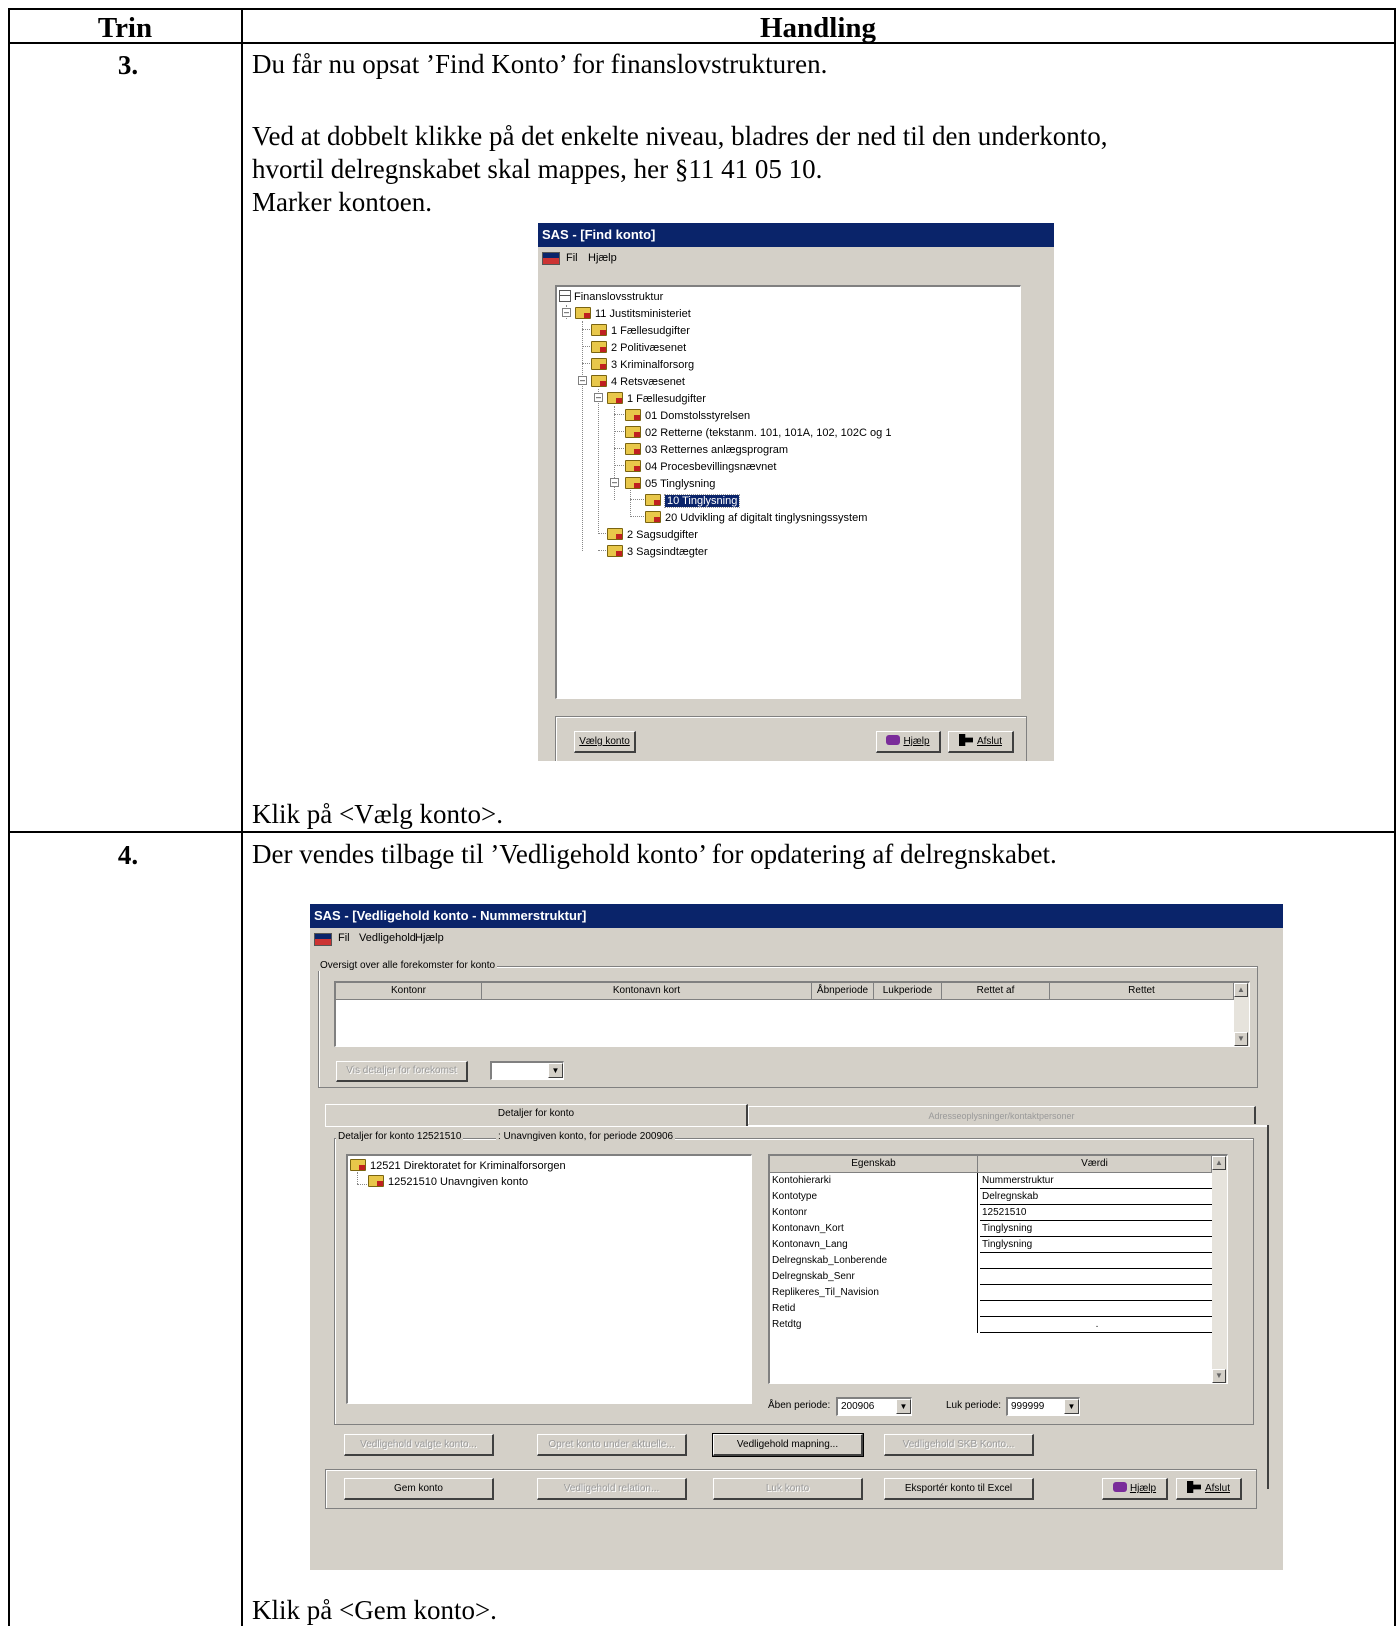 This screenshot has width=1396, height=1626. Describe the element at coordinates (374, 1610) in the screenshot. I see `step-footer: Klik på <Gem konto>.` at that location.